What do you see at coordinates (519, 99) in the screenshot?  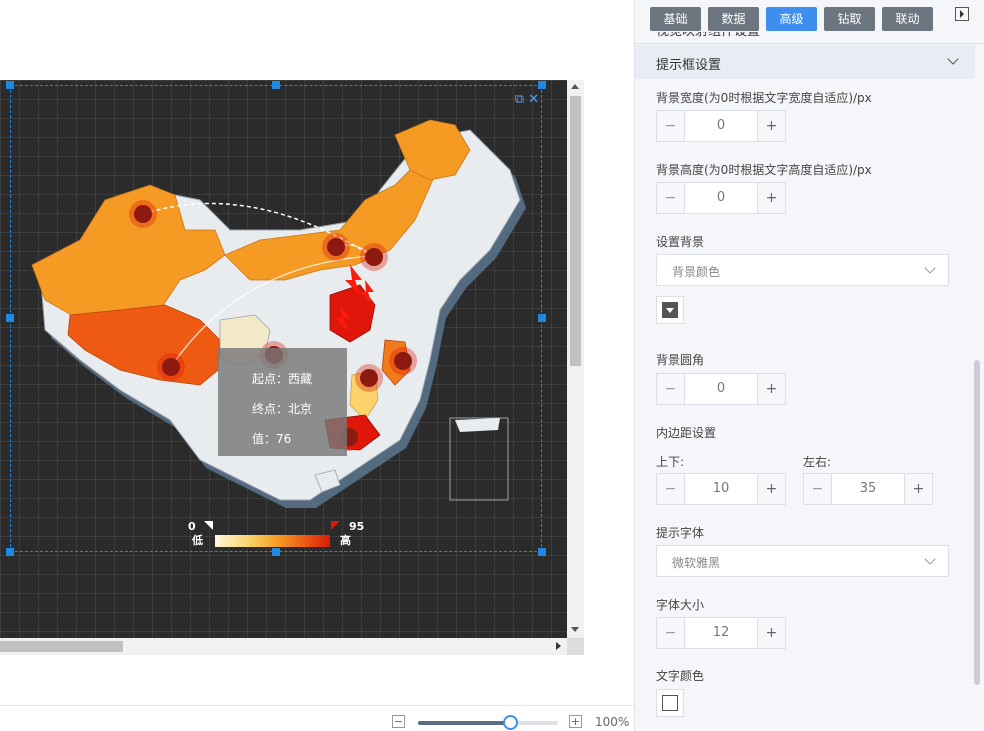 I see `popout-icon: ⧉` at bounding box center [519, 99].